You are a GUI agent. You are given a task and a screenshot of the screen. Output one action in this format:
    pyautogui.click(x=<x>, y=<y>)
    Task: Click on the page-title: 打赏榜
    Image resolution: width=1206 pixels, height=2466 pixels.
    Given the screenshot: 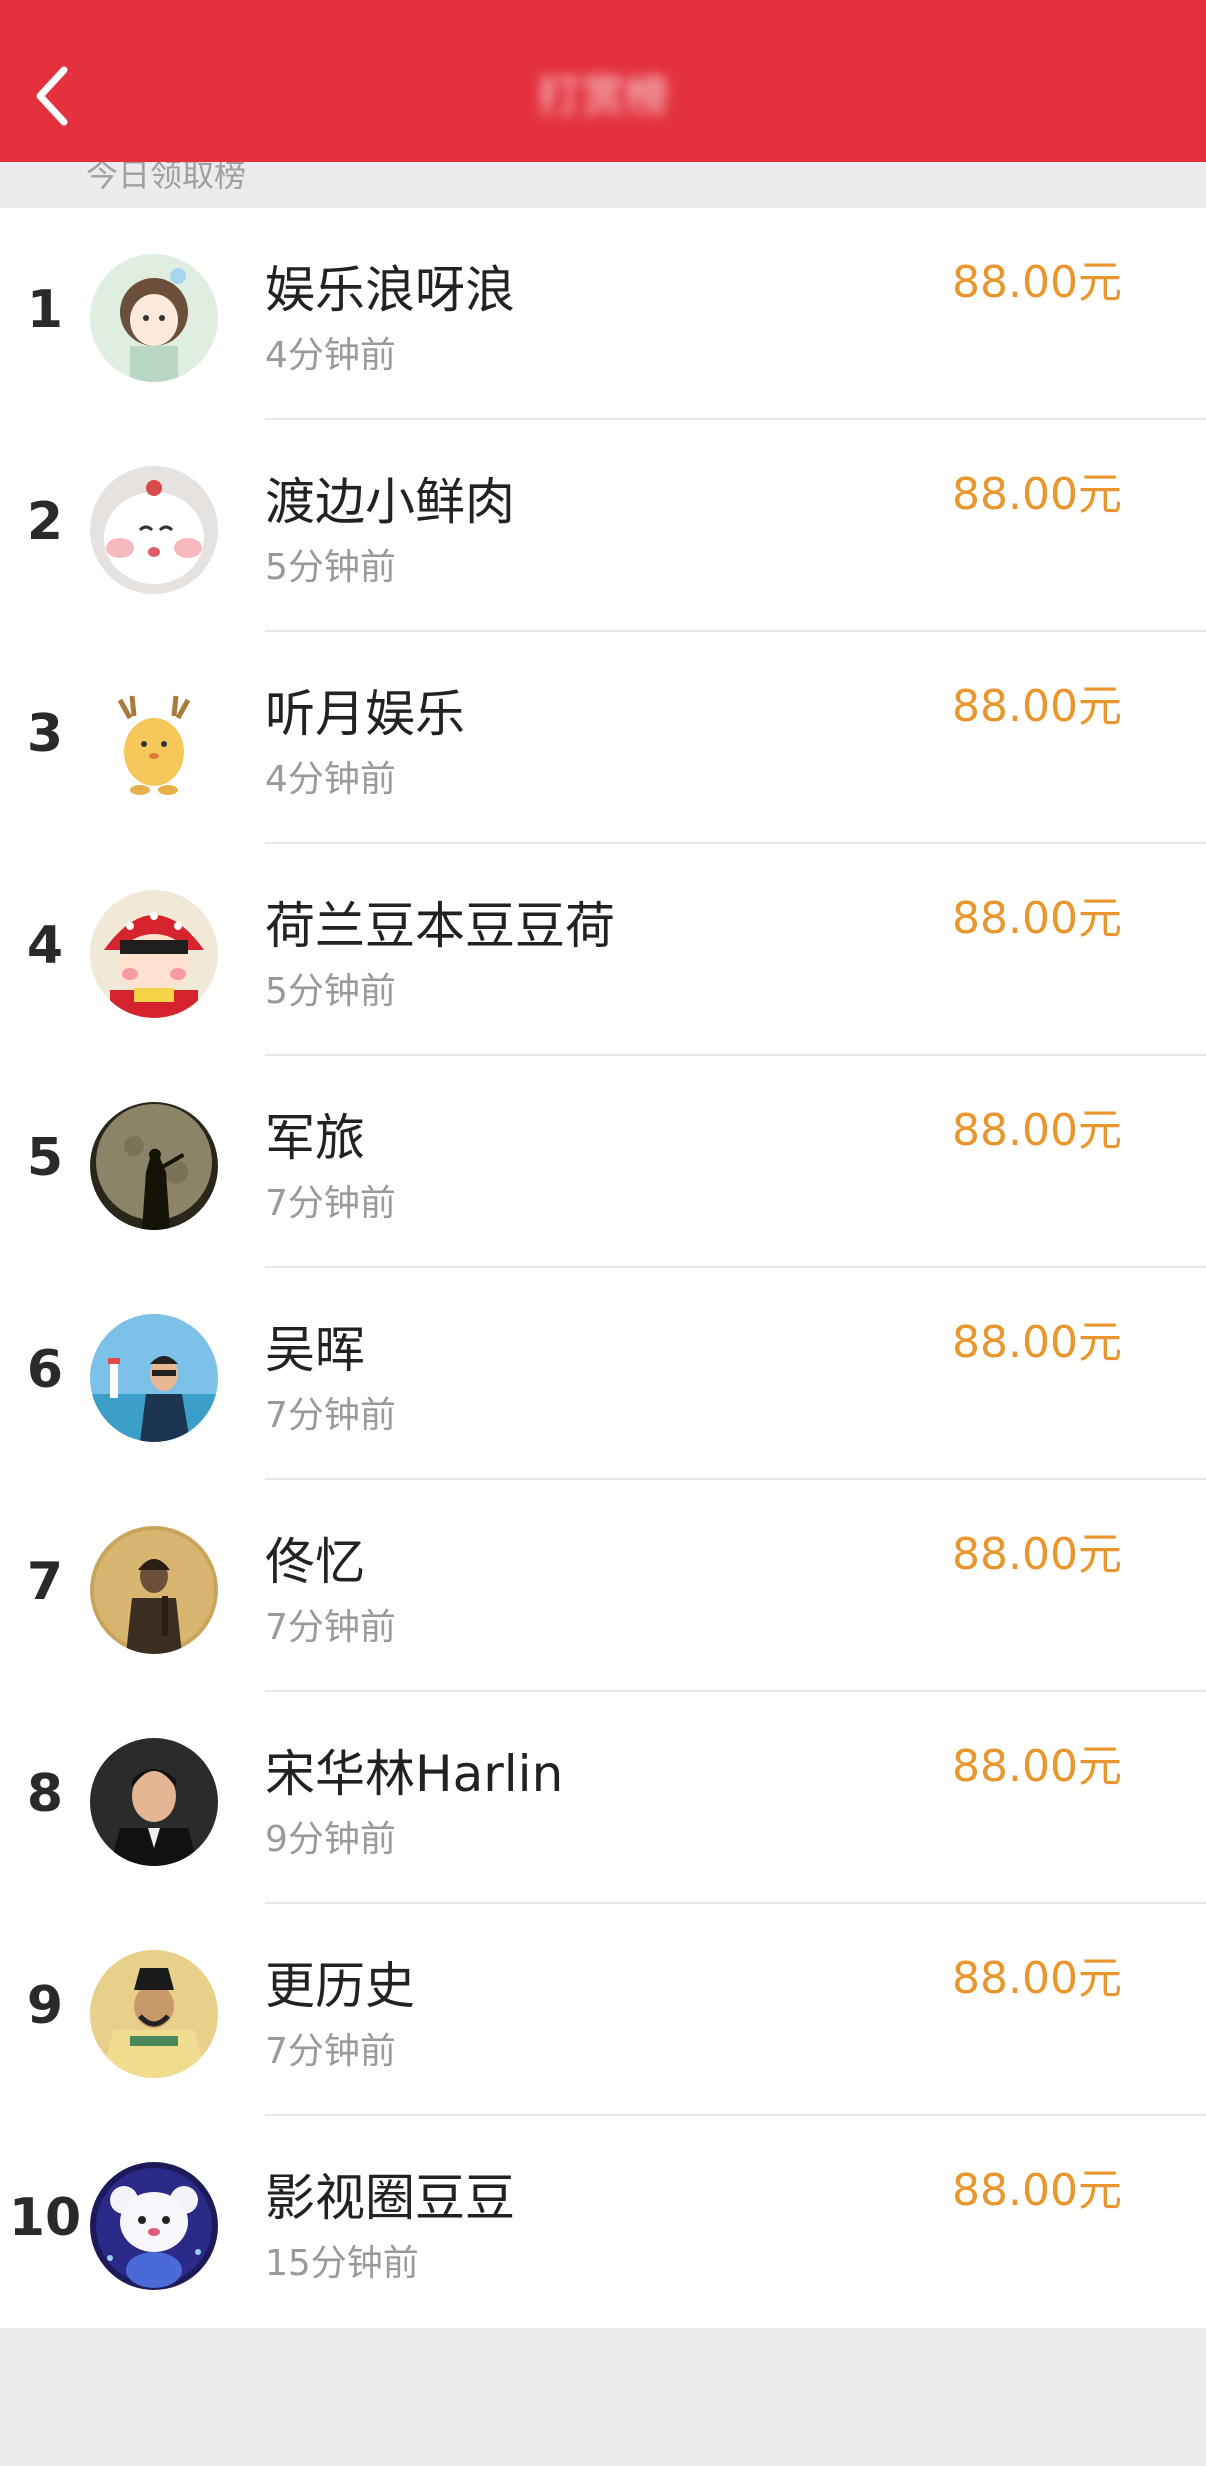 What is the action you would take?
    pyautogui.click(x=603, y=96)
    